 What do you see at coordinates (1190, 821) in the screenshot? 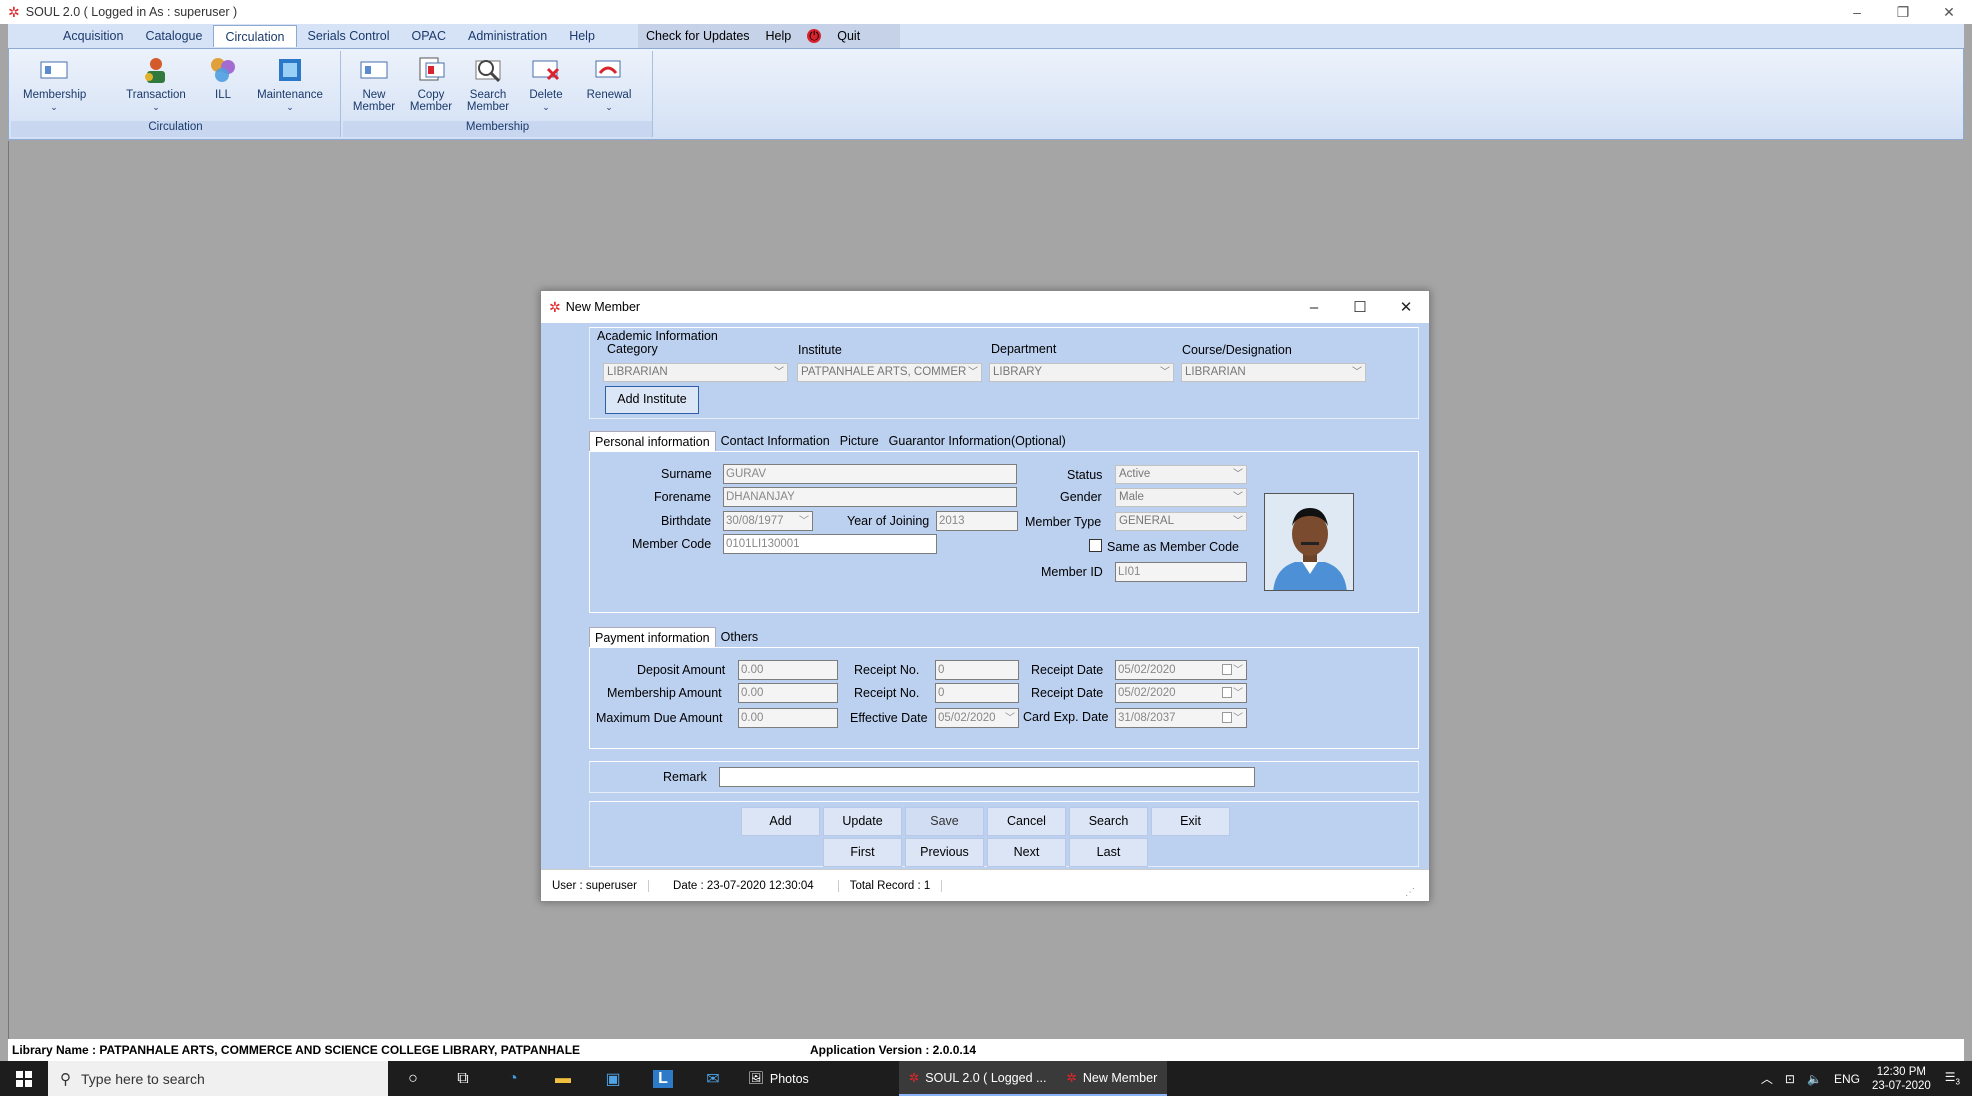
I see `exit-button: Exit` at bounding box center [1190, 821].